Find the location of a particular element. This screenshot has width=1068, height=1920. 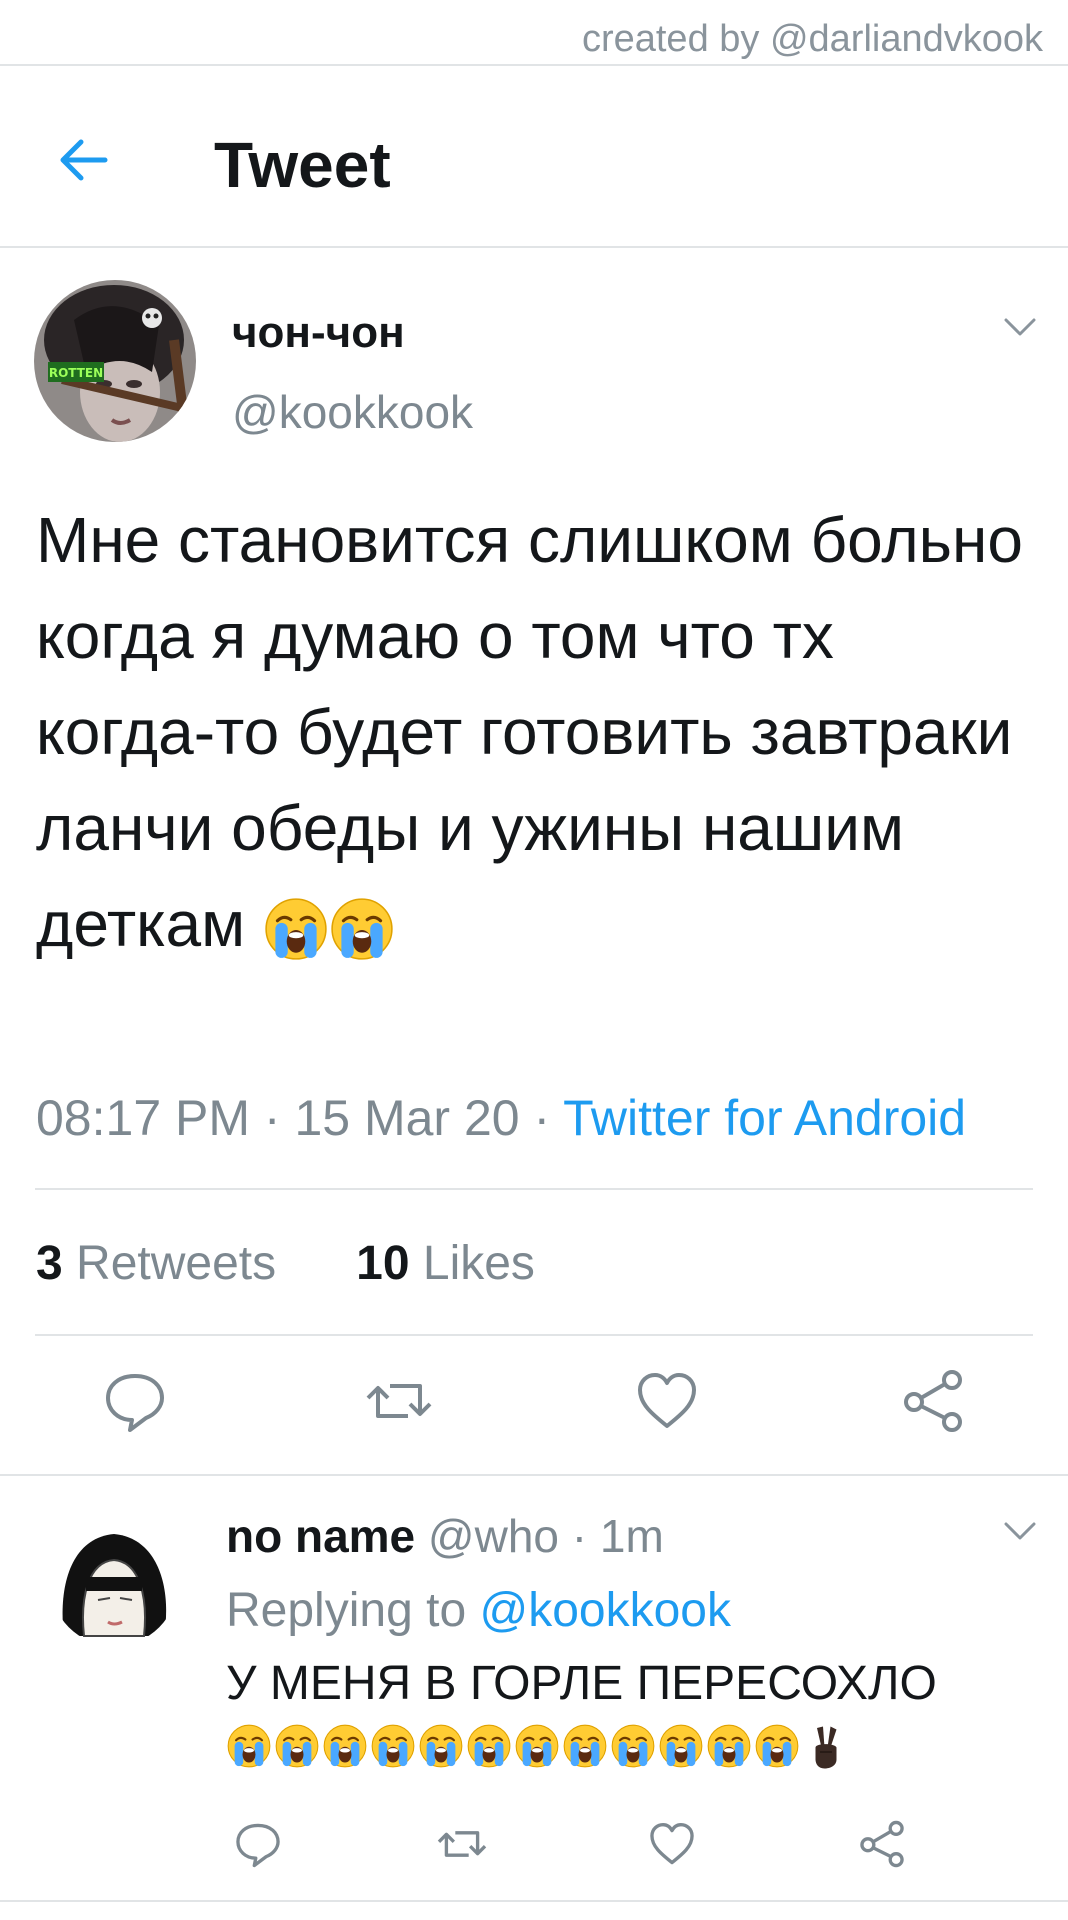

victory-hand-icon is located at coordinates (826, 1747).